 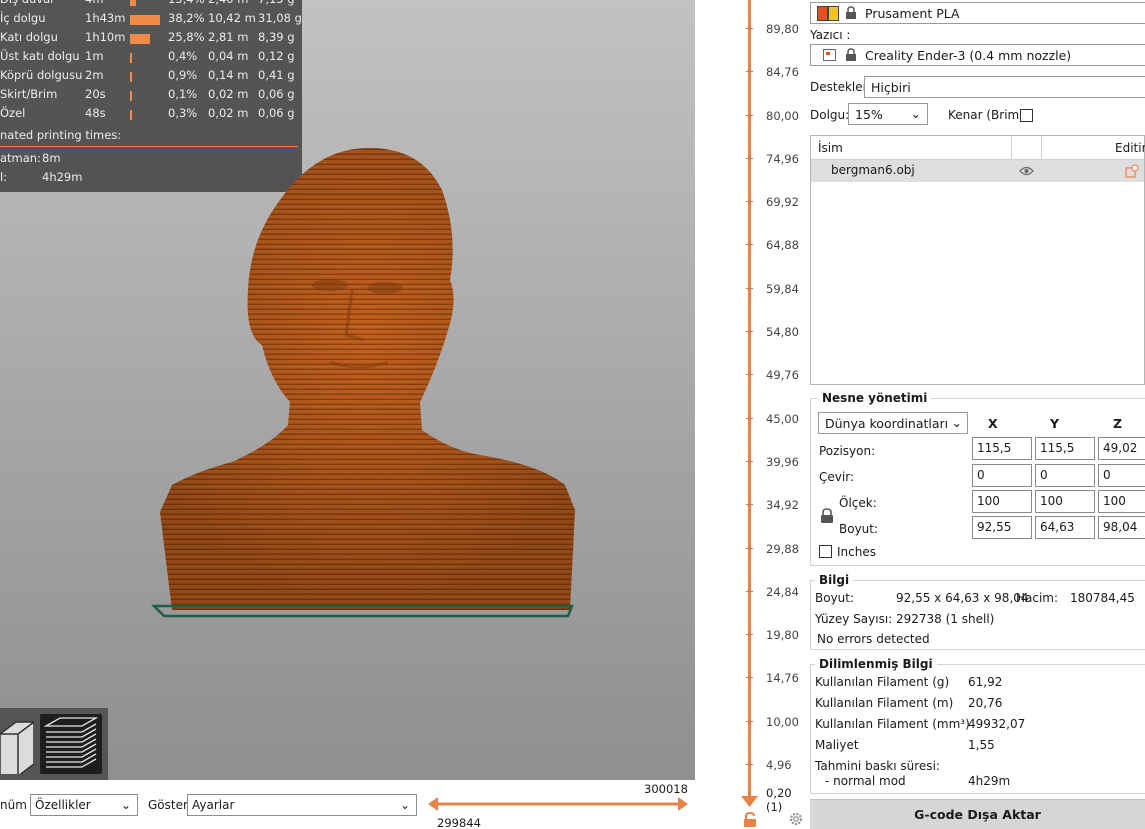 What do you see at coordinates (749, 802) in the screenshot?
I see `slider-thumb-icon` at bounding box center [749, 802].